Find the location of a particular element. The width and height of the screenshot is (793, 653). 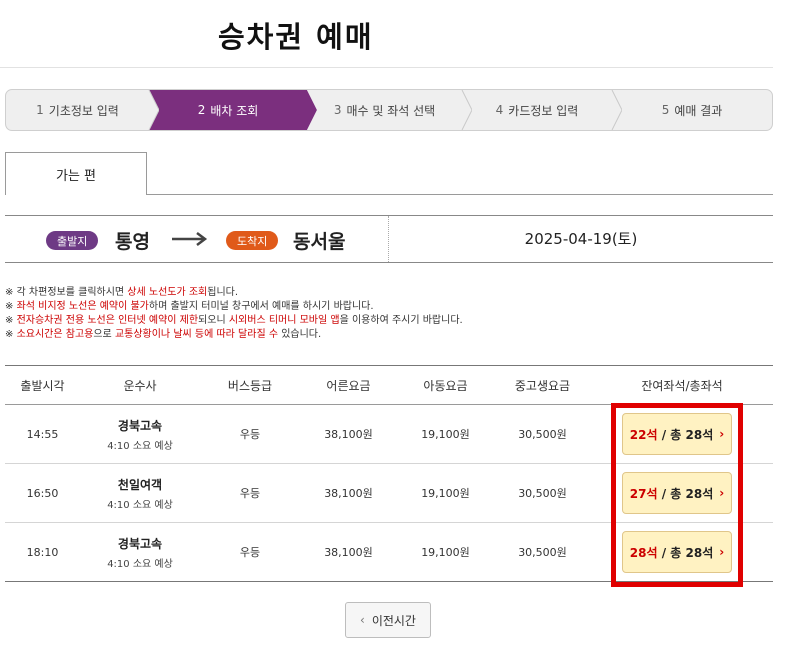

step-booking-result: 5 예매 결과 is located at coordinates (692, 110).